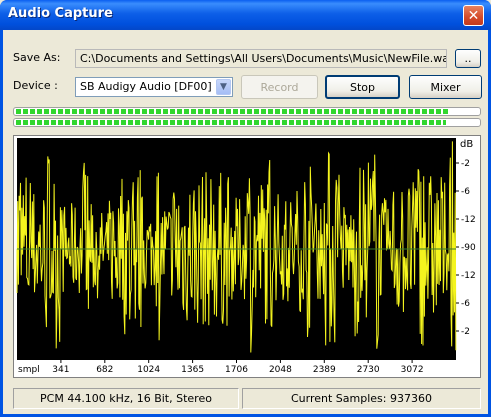 Image resolution: width=491 pixels, height=417 pixels. Describe the element at coordinates (368, 370) in the screenshot. I see `sample-tick-label: 2730` at that location.